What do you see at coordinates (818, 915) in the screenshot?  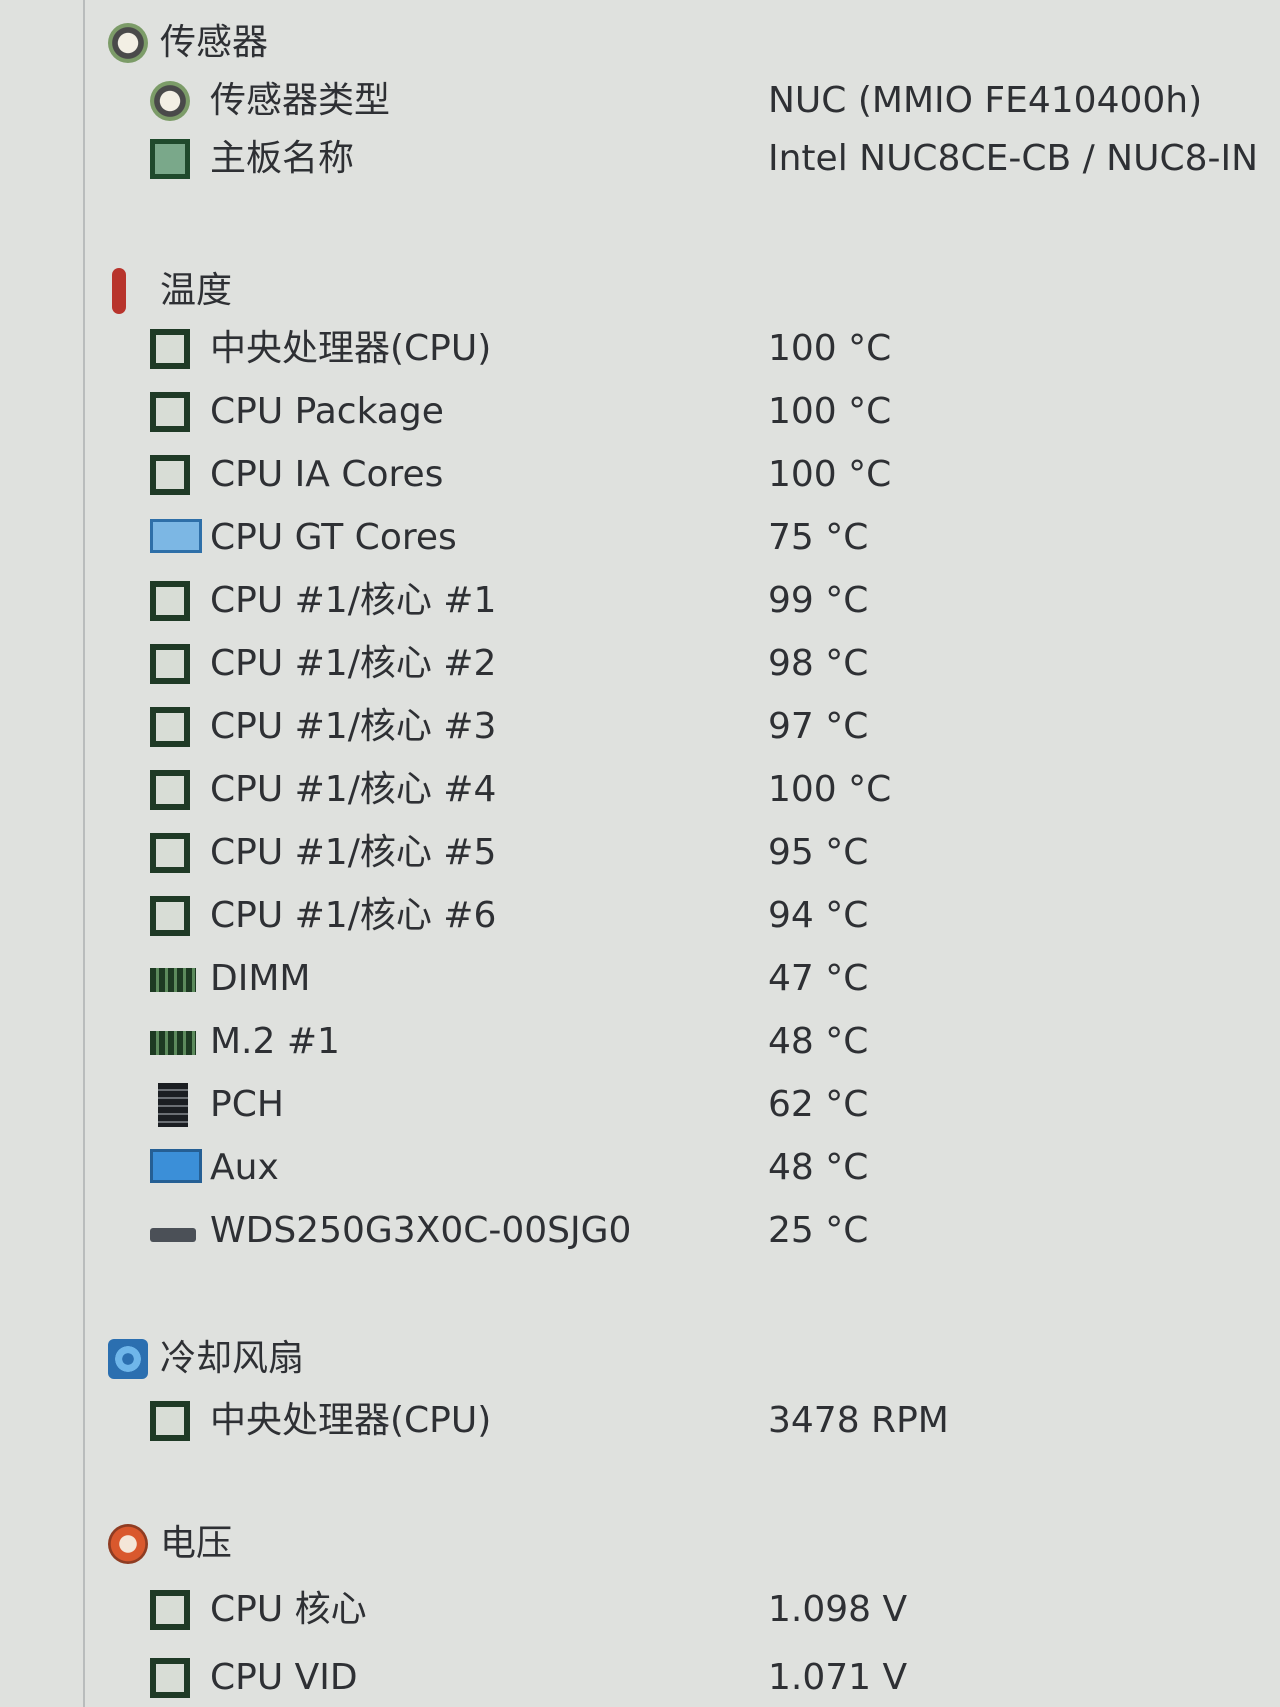 I see `item-value: 94 °C` at bounding box center [818, 915].